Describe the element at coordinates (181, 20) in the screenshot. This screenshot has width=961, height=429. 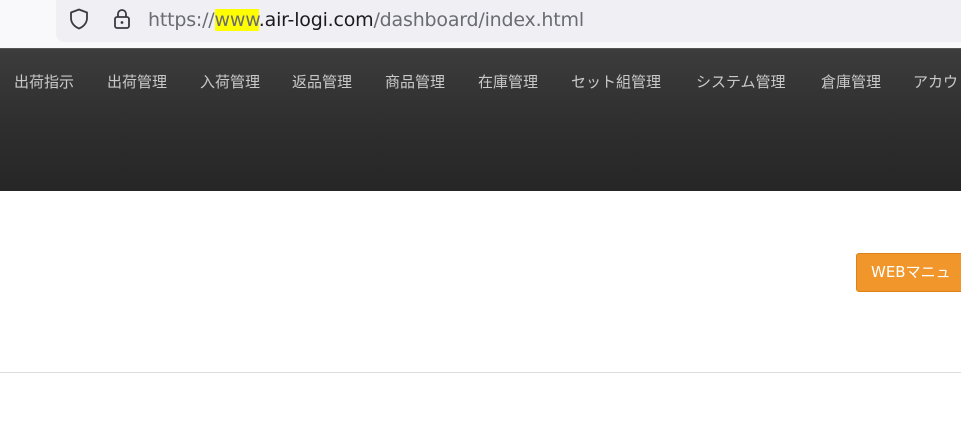
I see `url-scheme: https://` at that location.